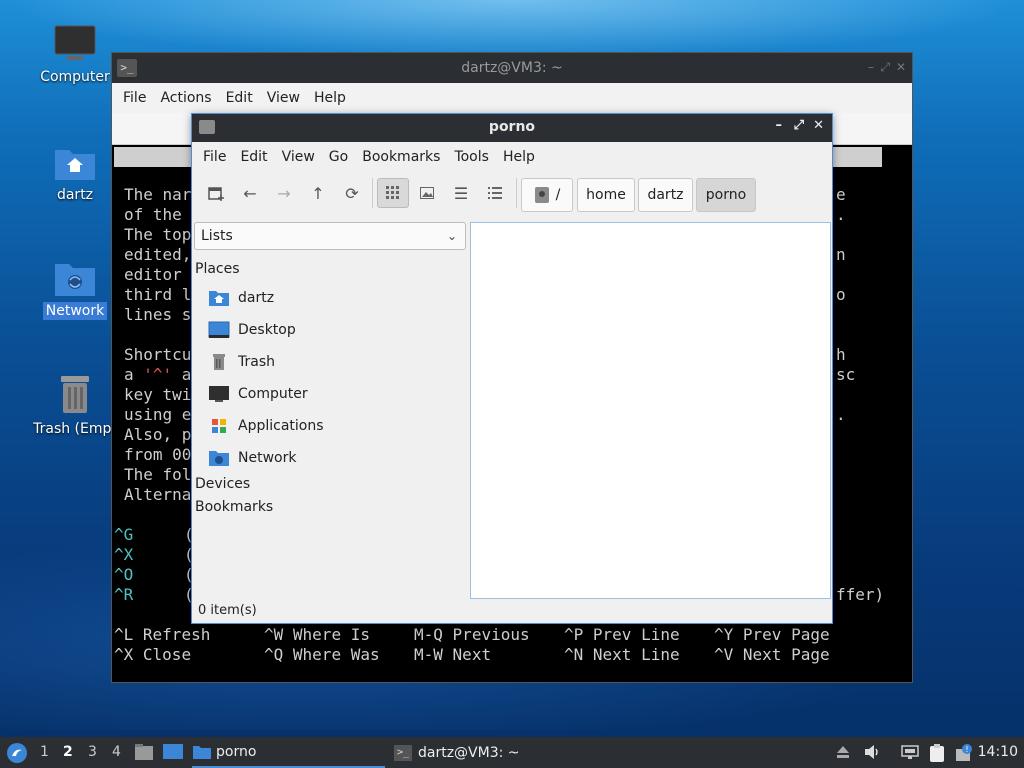  Describe the element at coordinates (284, 193) in the screenshot. I see `forward-arrow-icon: →` at that location.